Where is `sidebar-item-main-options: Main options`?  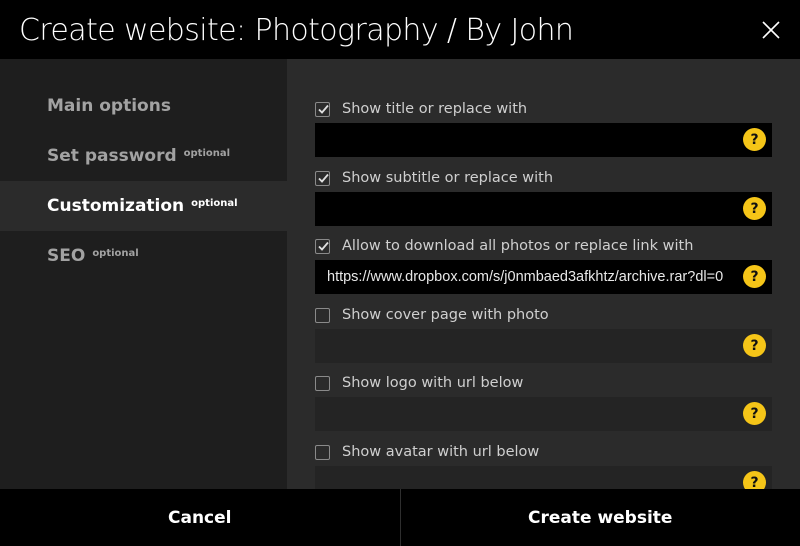
sidebar-item-main-options: Main options is located at coordinates (143, 106).